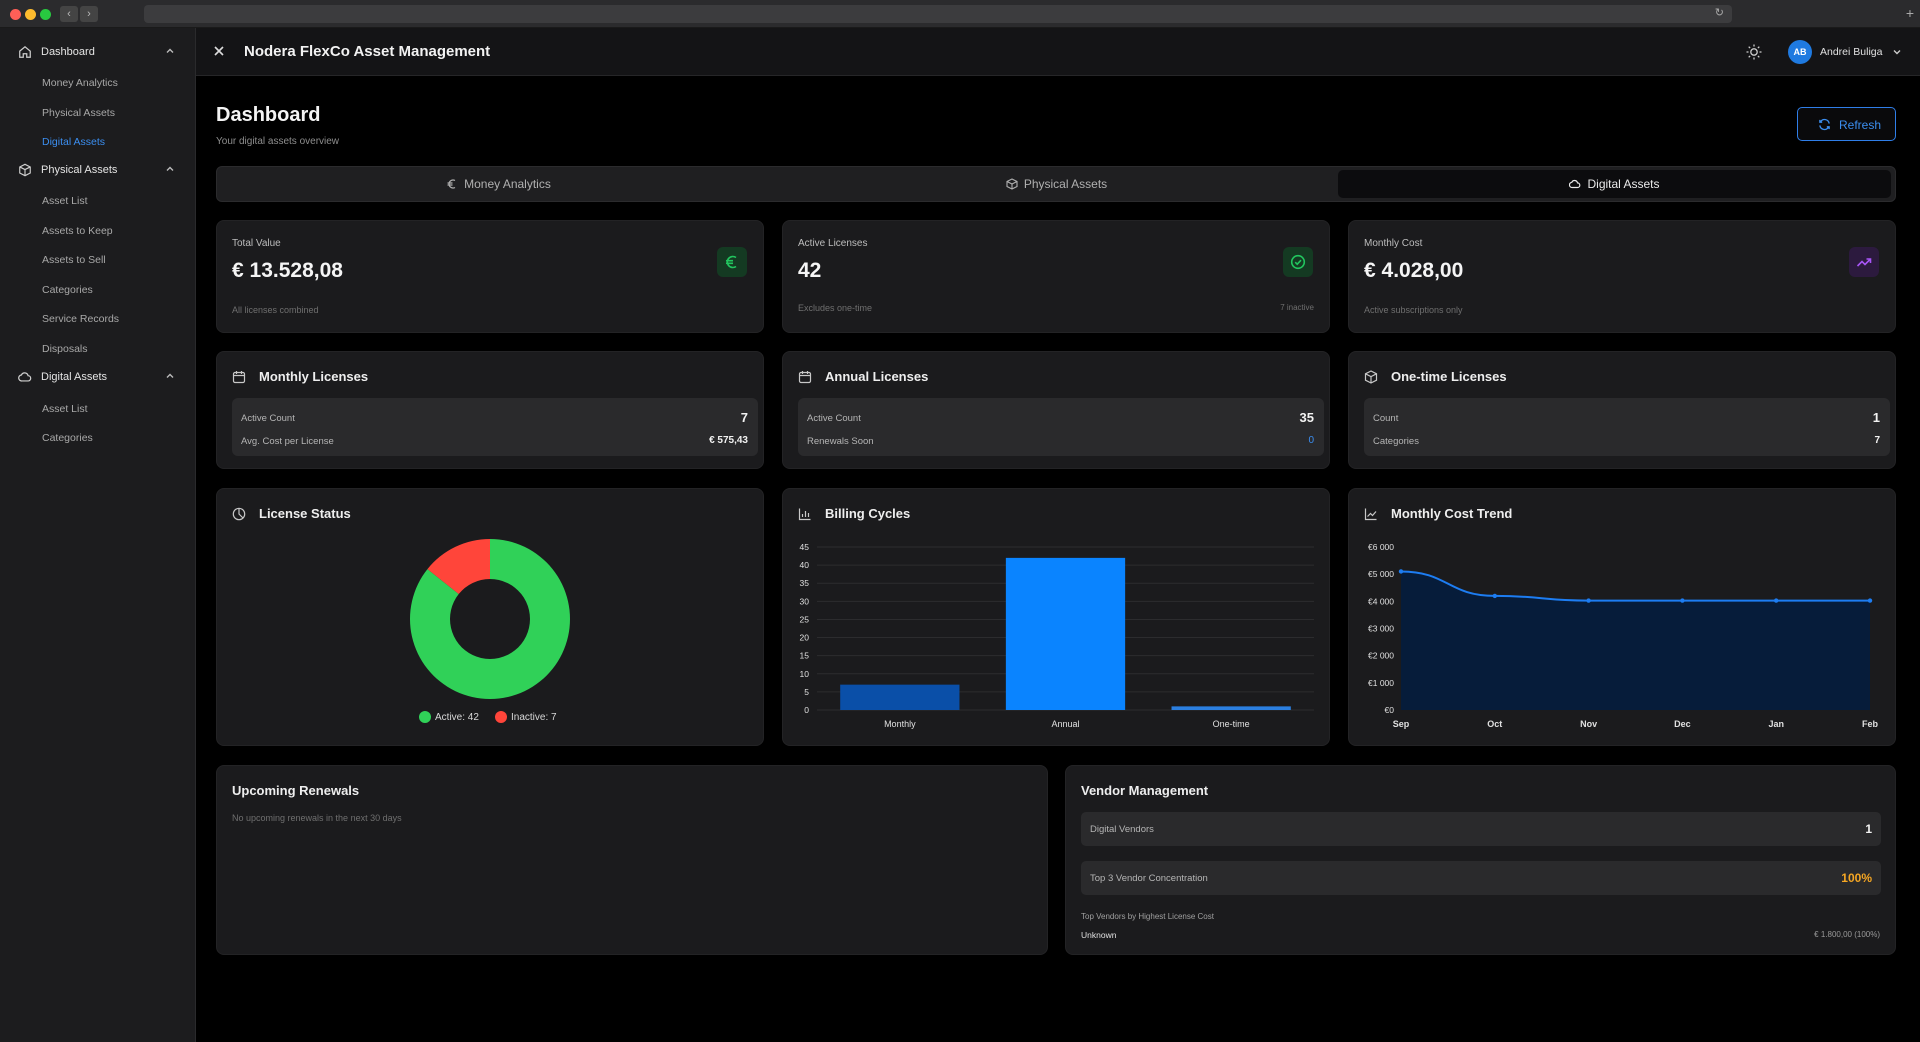 Image resolution: width=1920 pixels, height=1042 pixels. What do you see at coordinates (805, 674) in the screenshot?
I see `y-tick-label: 10` at bounding box center [805, 674].